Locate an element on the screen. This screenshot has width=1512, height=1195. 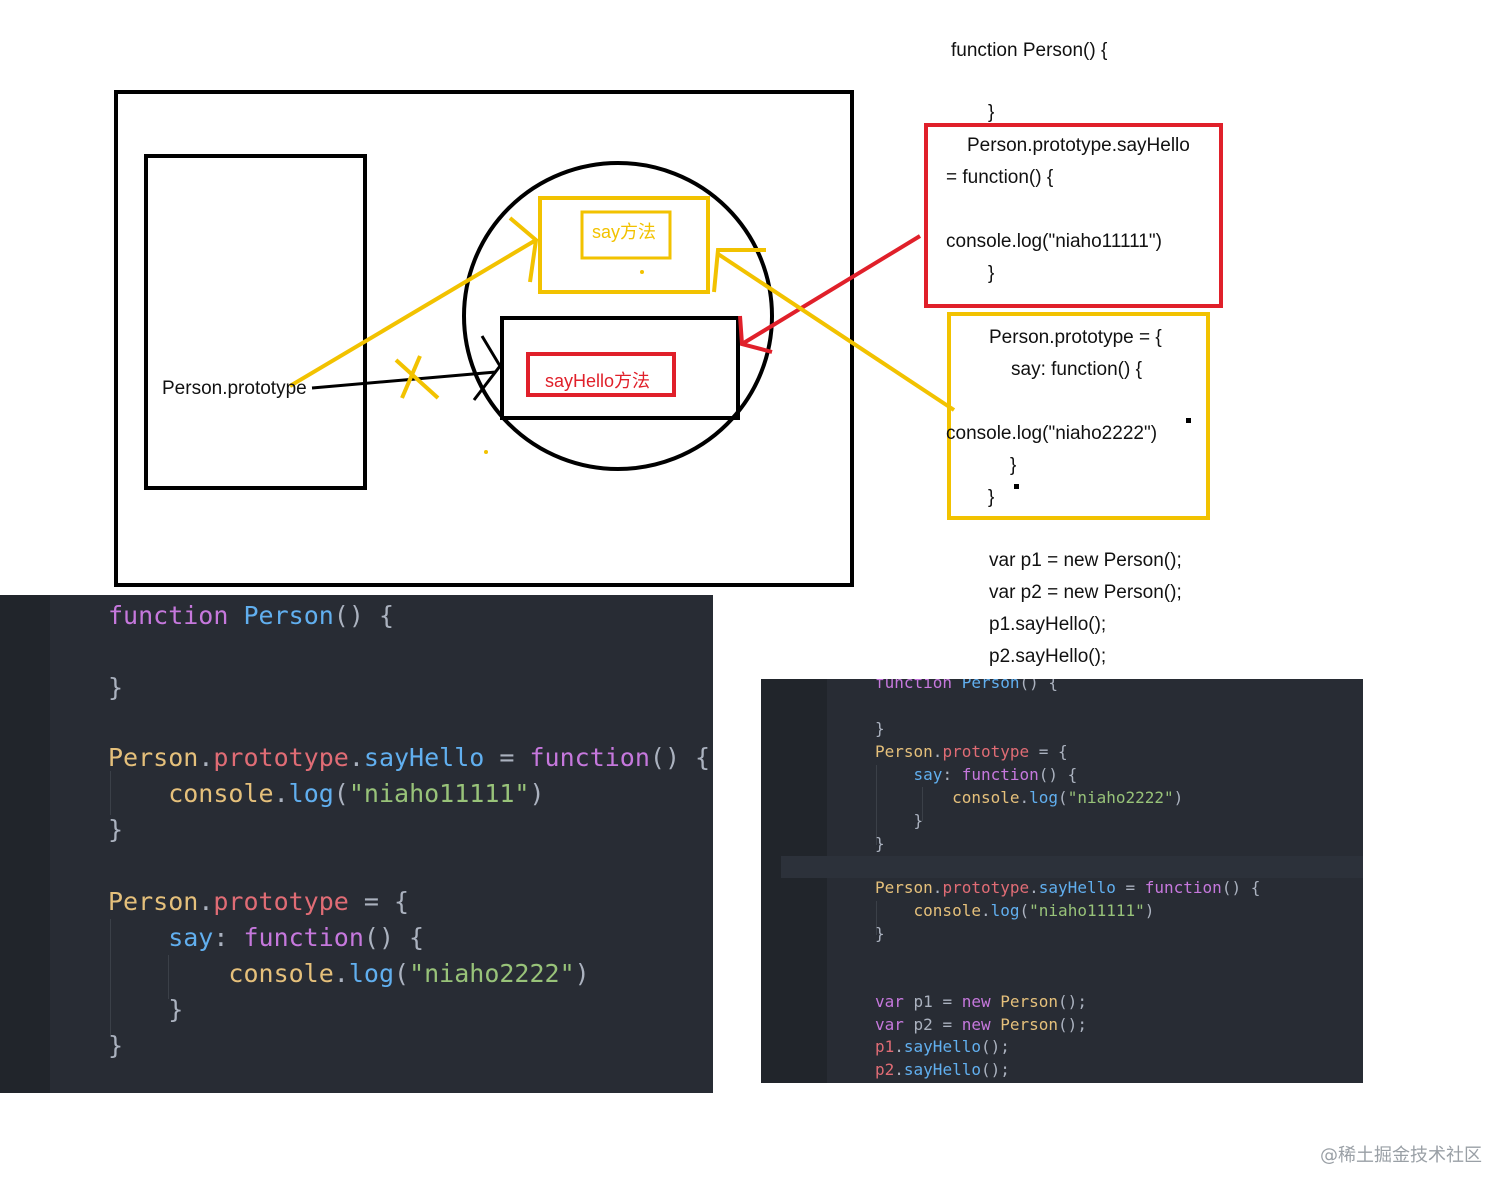
code-line: console.log("niaho11111") is located at coordinates (1015, 910).